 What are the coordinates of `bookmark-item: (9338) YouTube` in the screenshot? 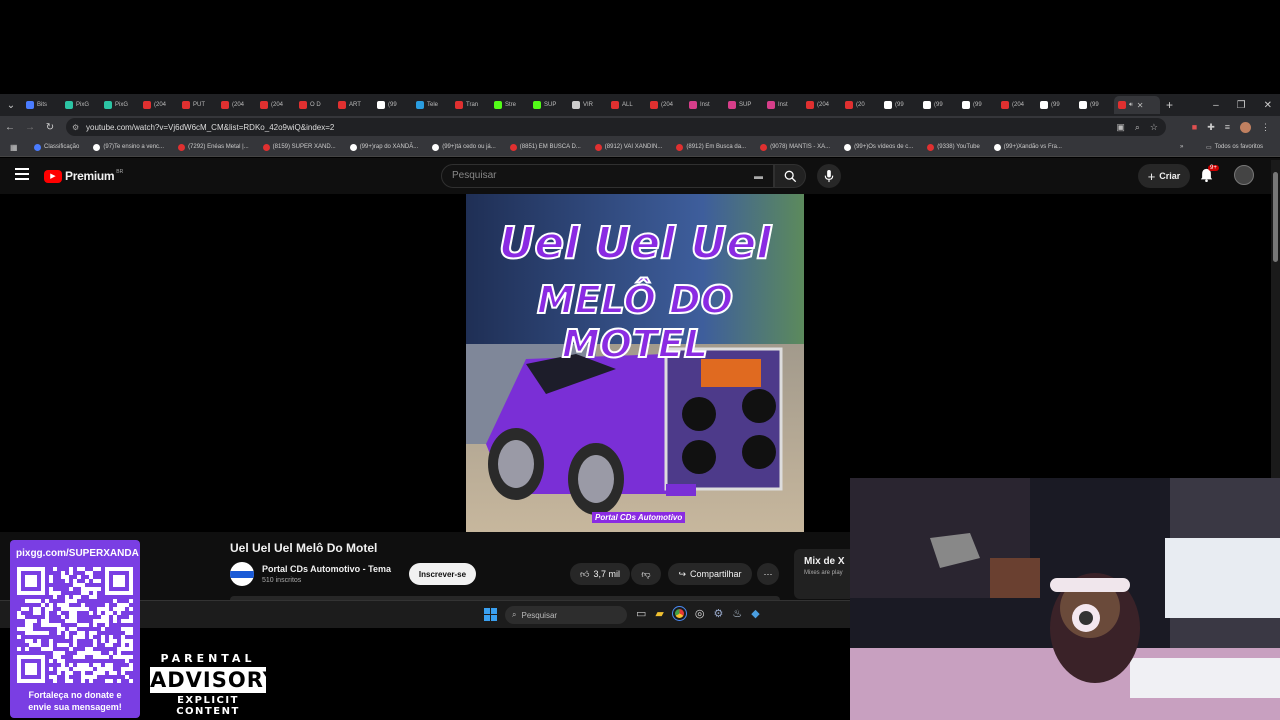 It's located at (953, 147).